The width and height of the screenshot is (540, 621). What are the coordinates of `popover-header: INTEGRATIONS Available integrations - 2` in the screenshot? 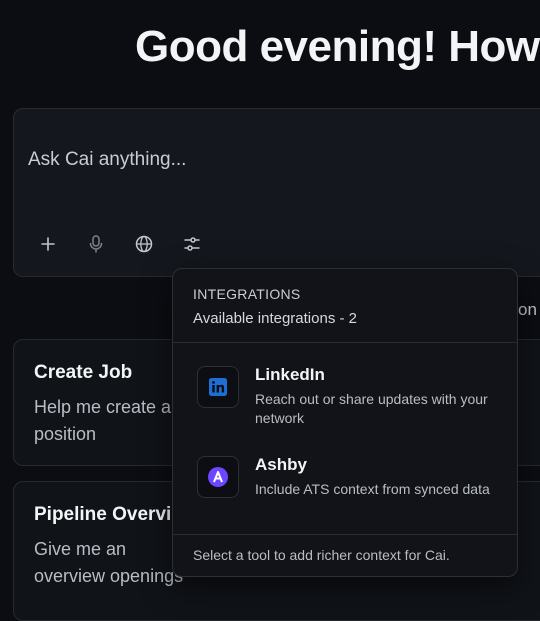 It's located at (345, 306).